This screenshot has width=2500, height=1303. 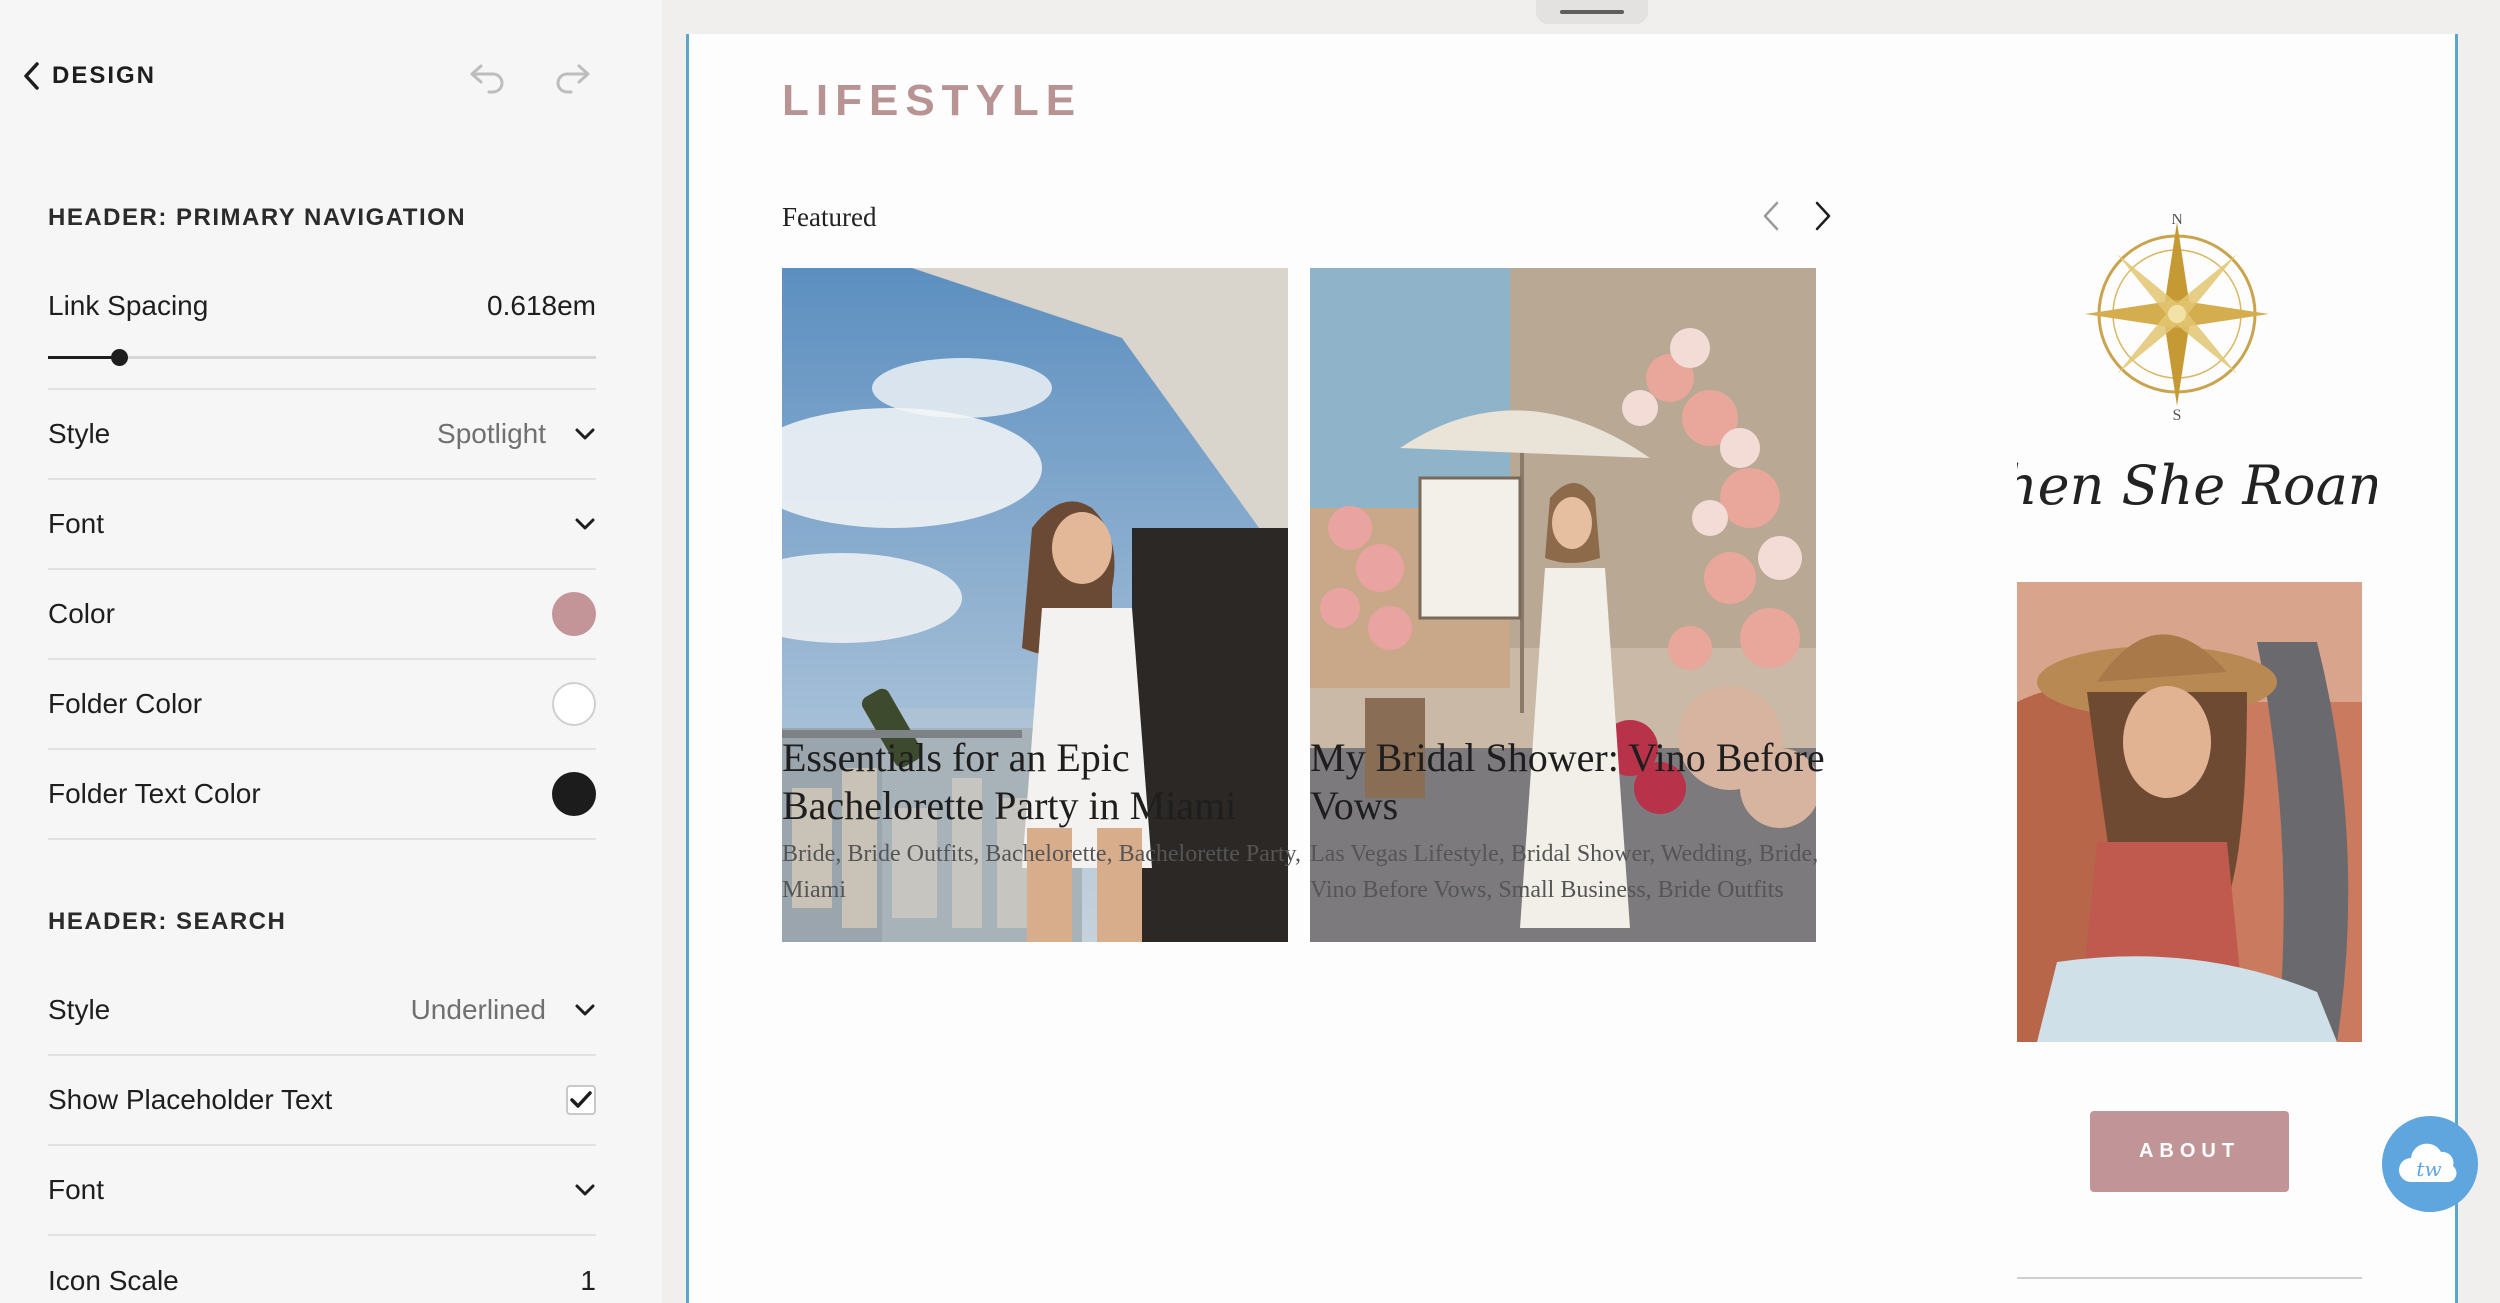 I want to click on about-button: ABOUT, so click(x=2189, y=1151).